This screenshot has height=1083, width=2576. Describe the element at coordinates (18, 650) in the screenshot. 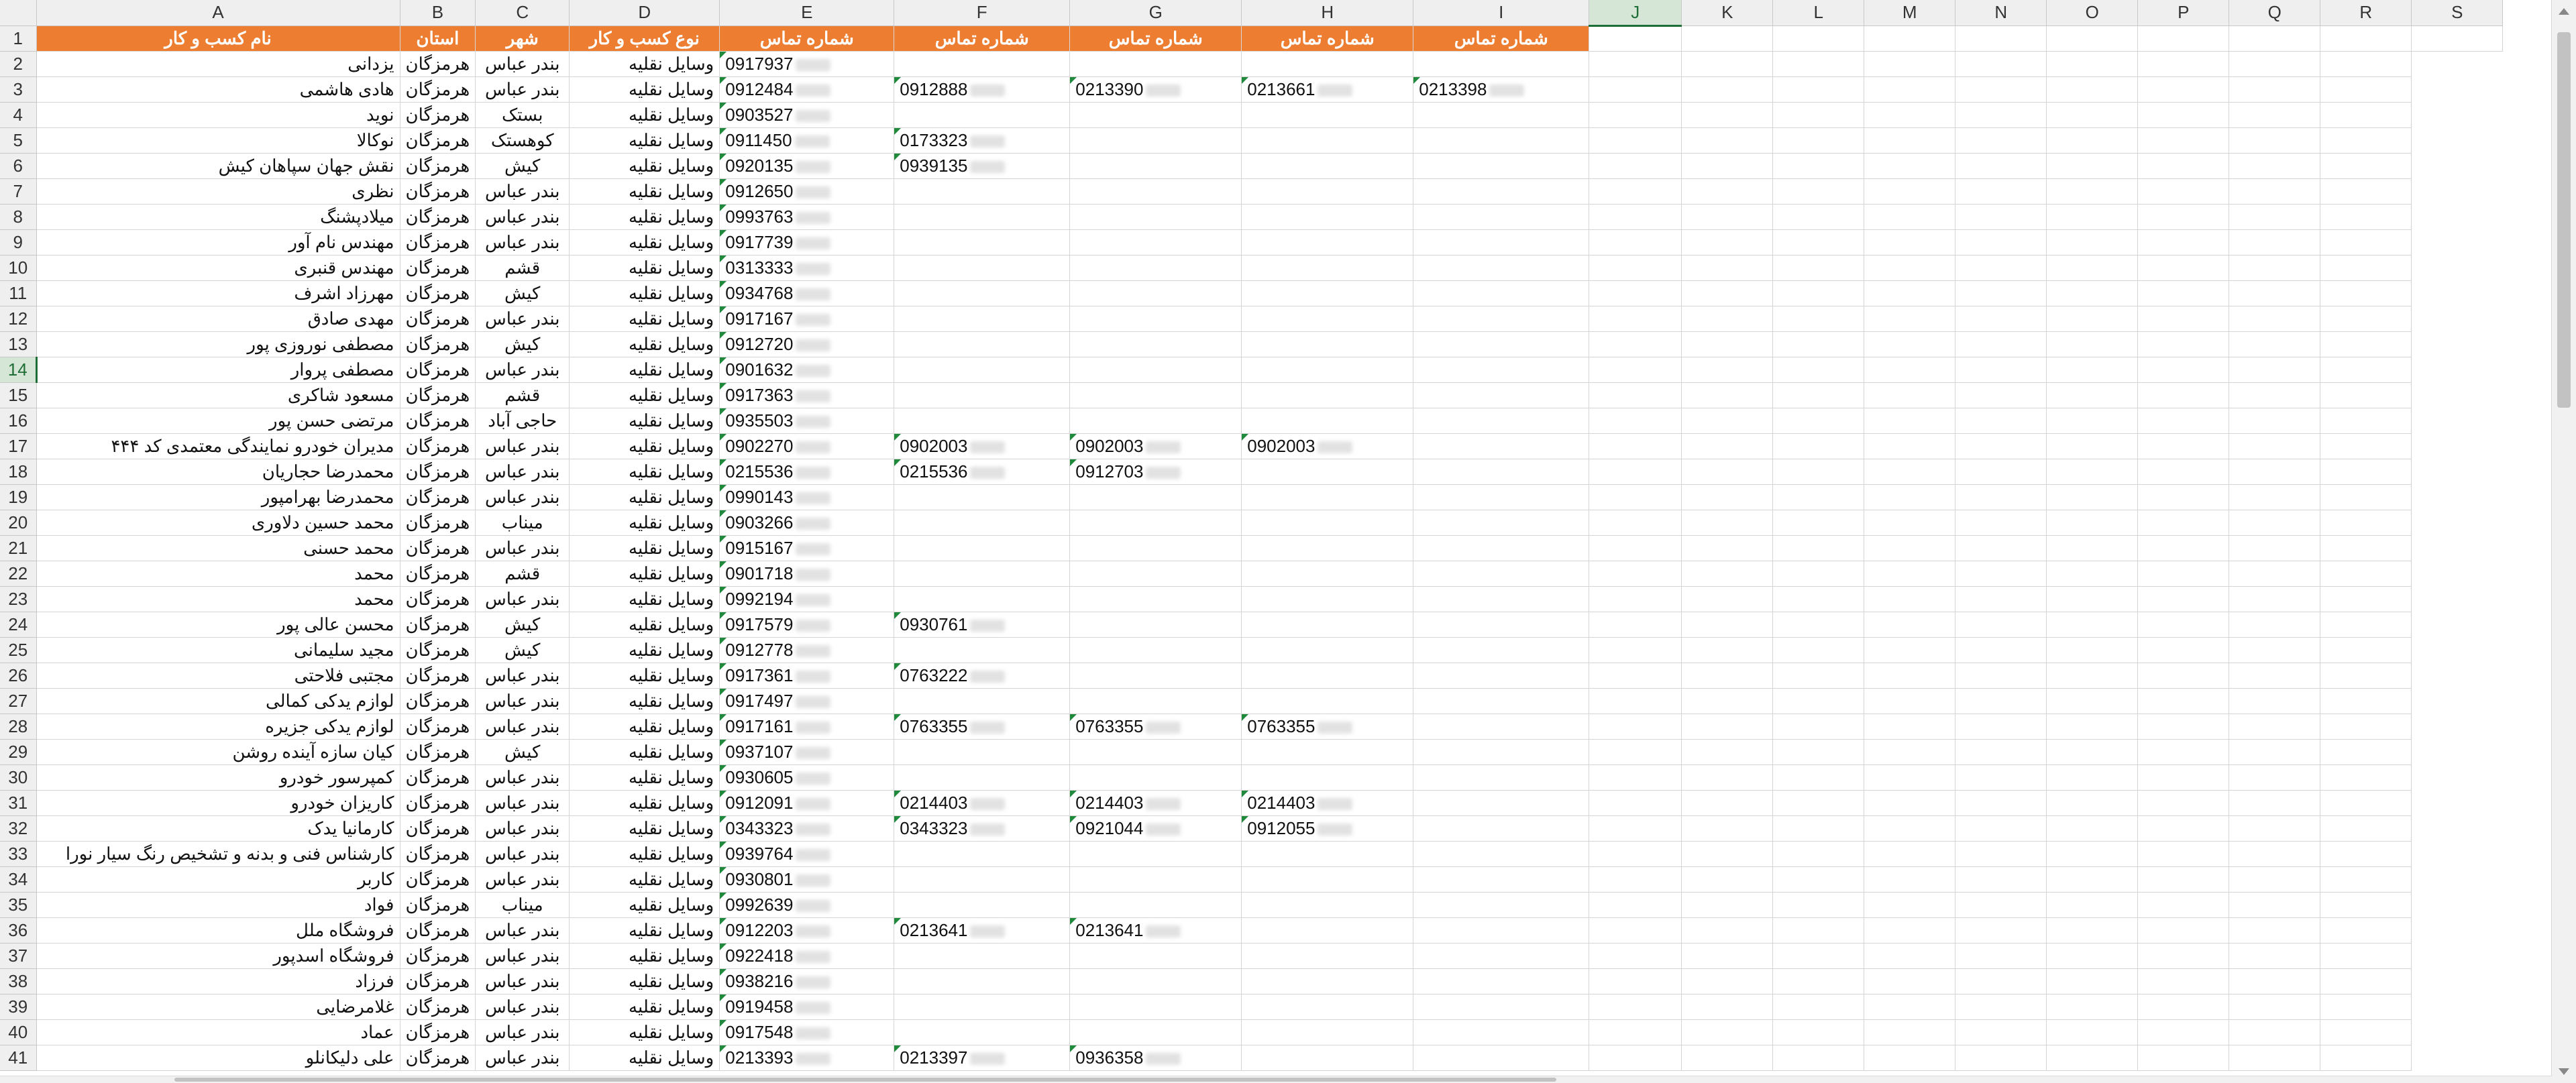

I see `row-header: 25` at that location.